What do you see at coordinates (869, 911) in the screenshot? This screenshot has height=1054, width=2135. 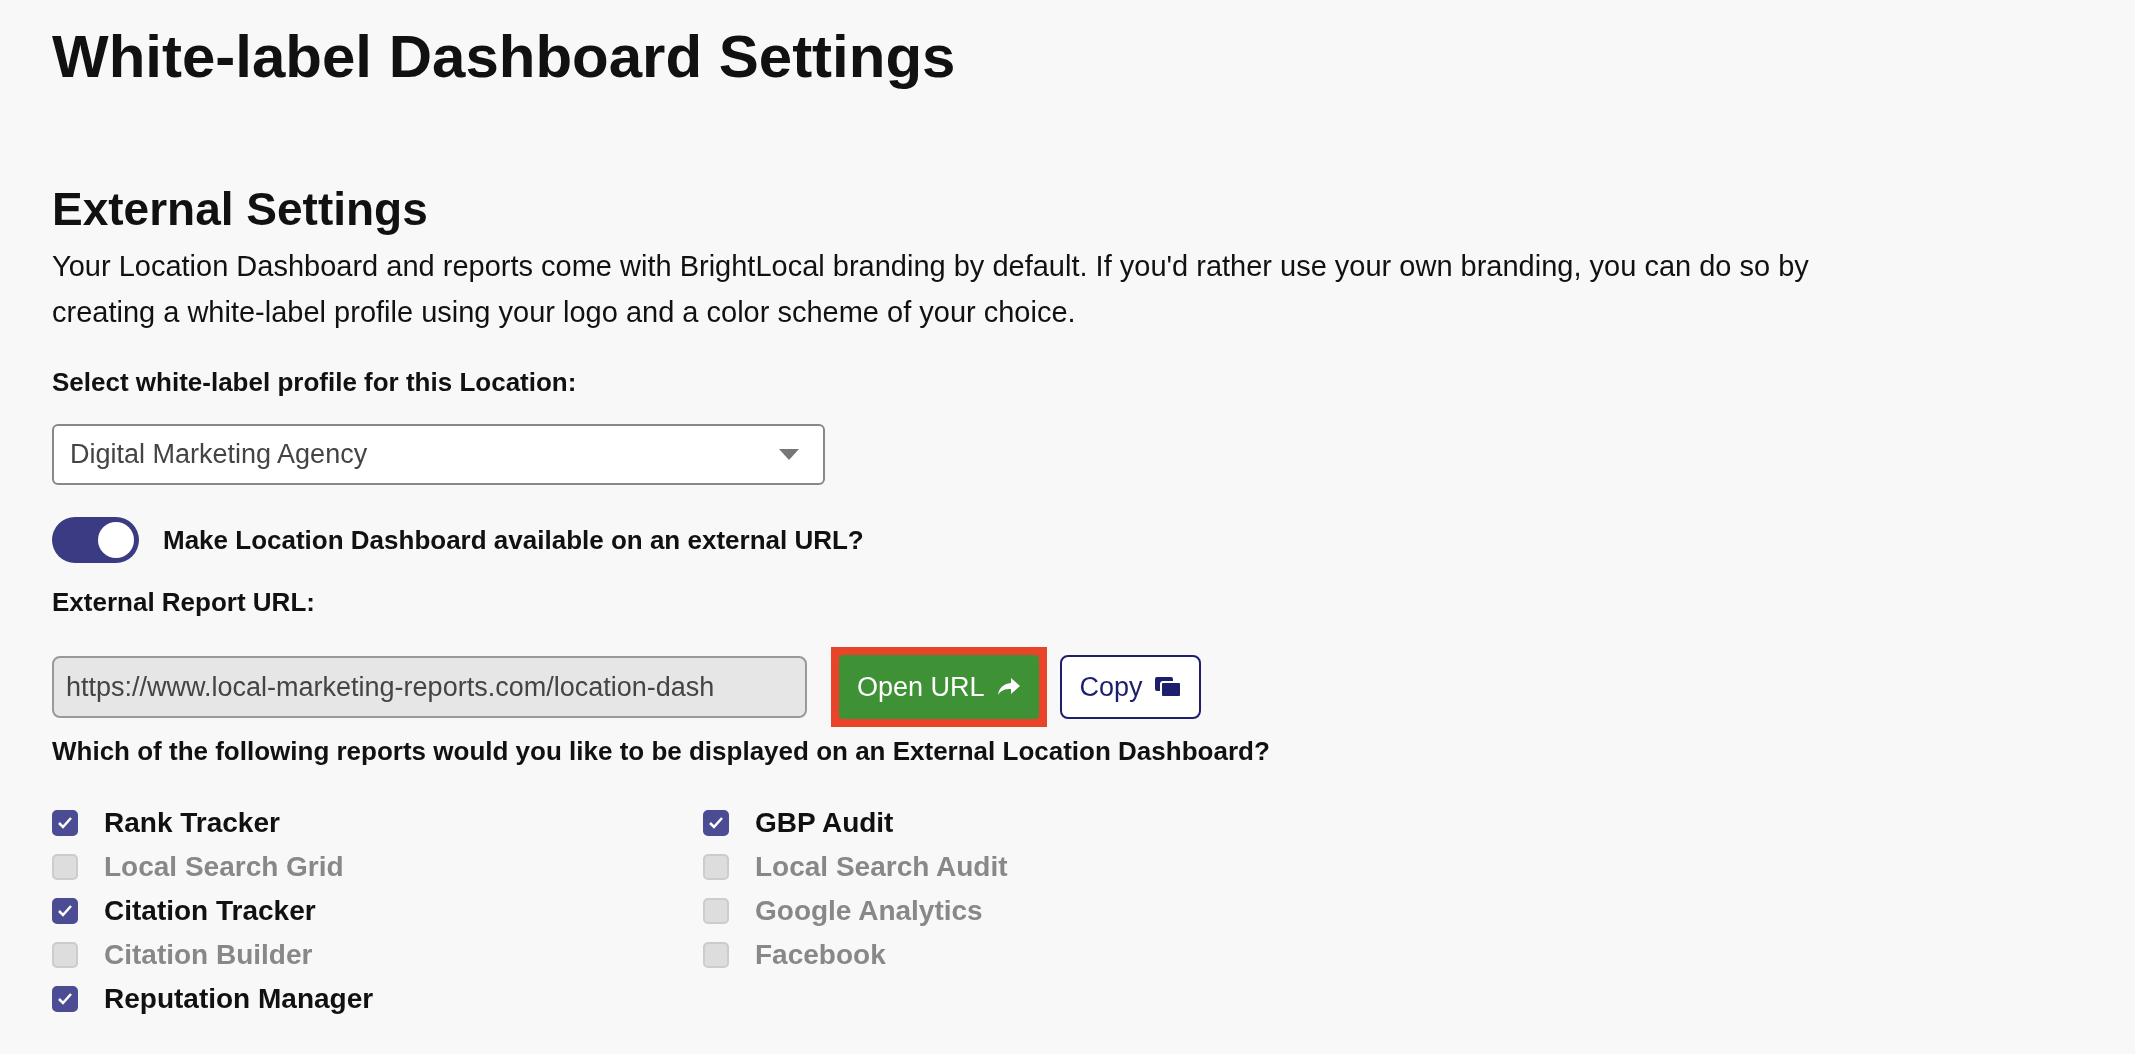 I see `checkbox-label: Google Analytics` at bounding box center [869, 911].